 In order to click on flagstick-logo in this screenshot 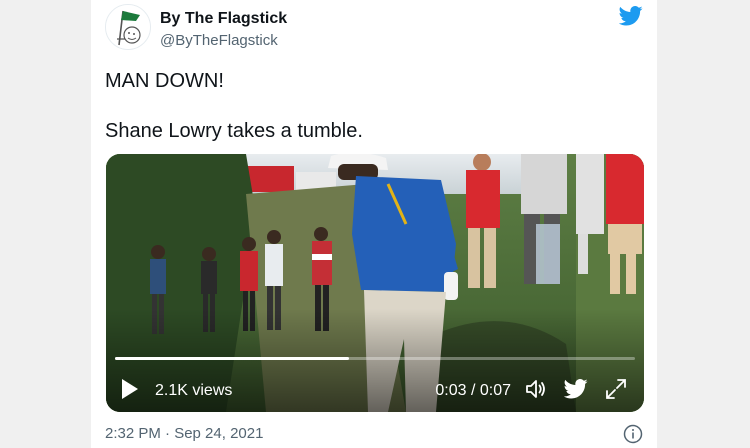, I will do `click(128, 27)`.